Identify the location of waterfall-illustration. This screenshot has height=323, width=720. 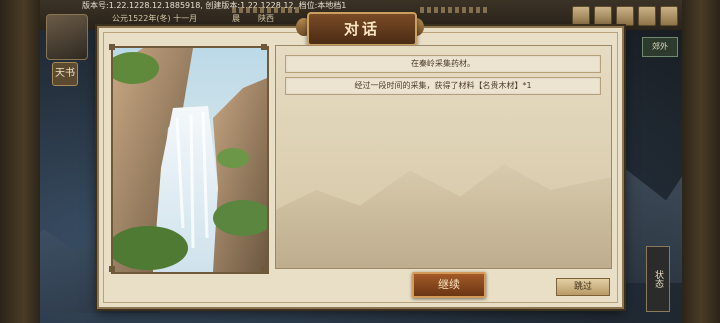
(190, 160).